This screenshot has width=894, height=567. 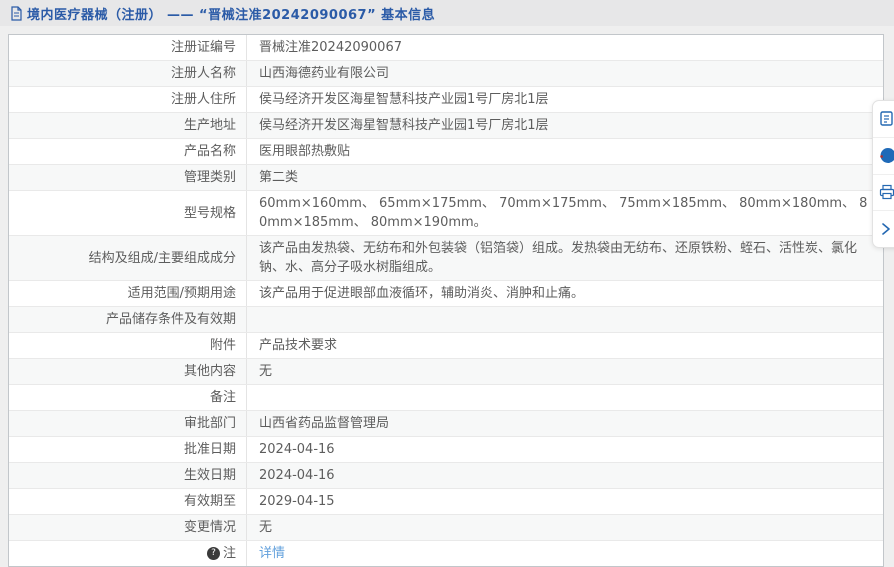 What do you see at coordinates (128, 73) in the screenshot?
I see `row-label: 注册人名称` at bounding box center [128, 73].